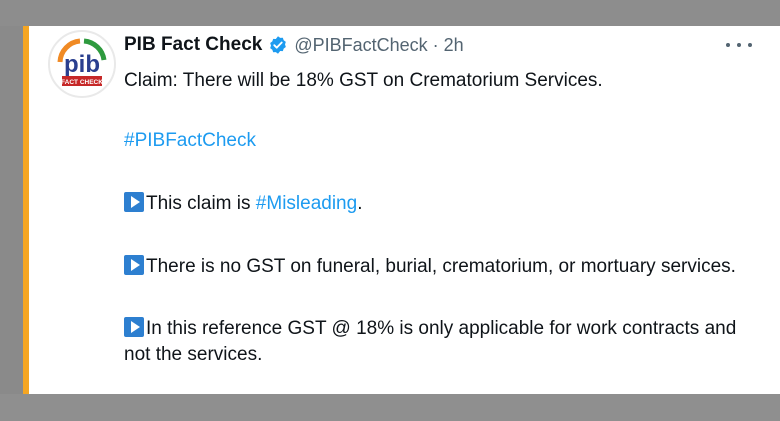 This screenshot has width=780, height=421. I want to click on top-border-band, so click(390, 13).